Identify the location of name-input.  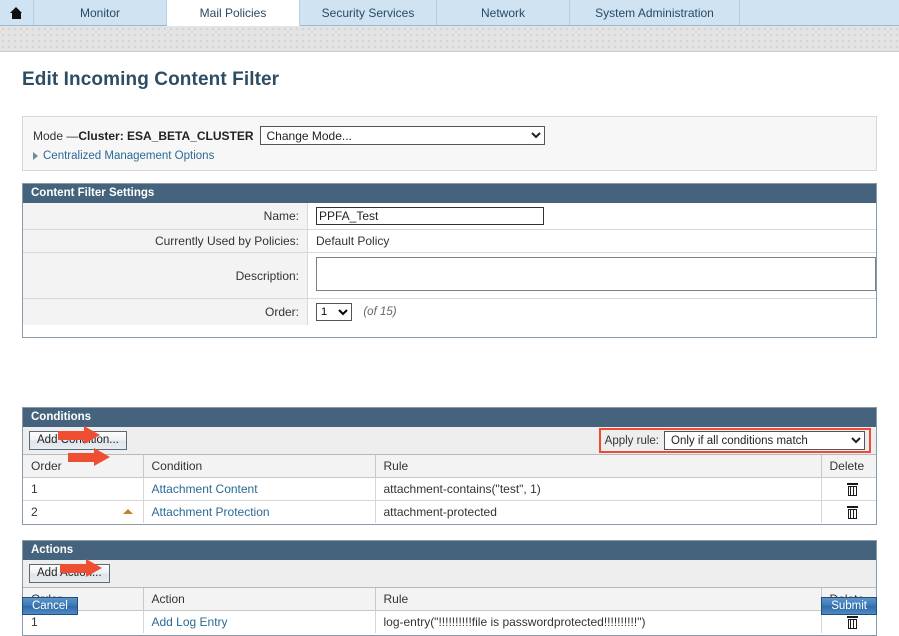
(430, 216).